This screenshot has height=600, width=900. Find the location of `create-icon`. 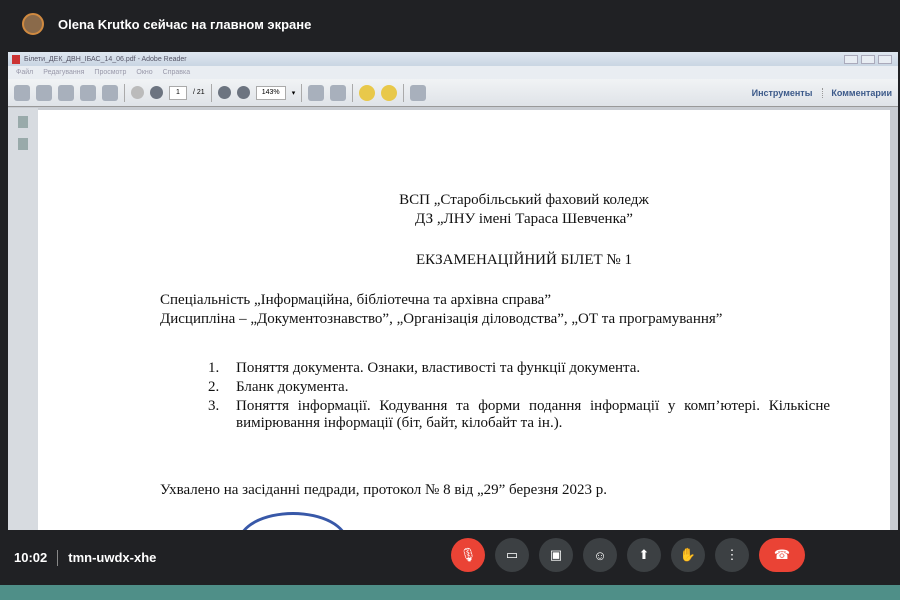

create-icon is located at coordinates (22, 92).